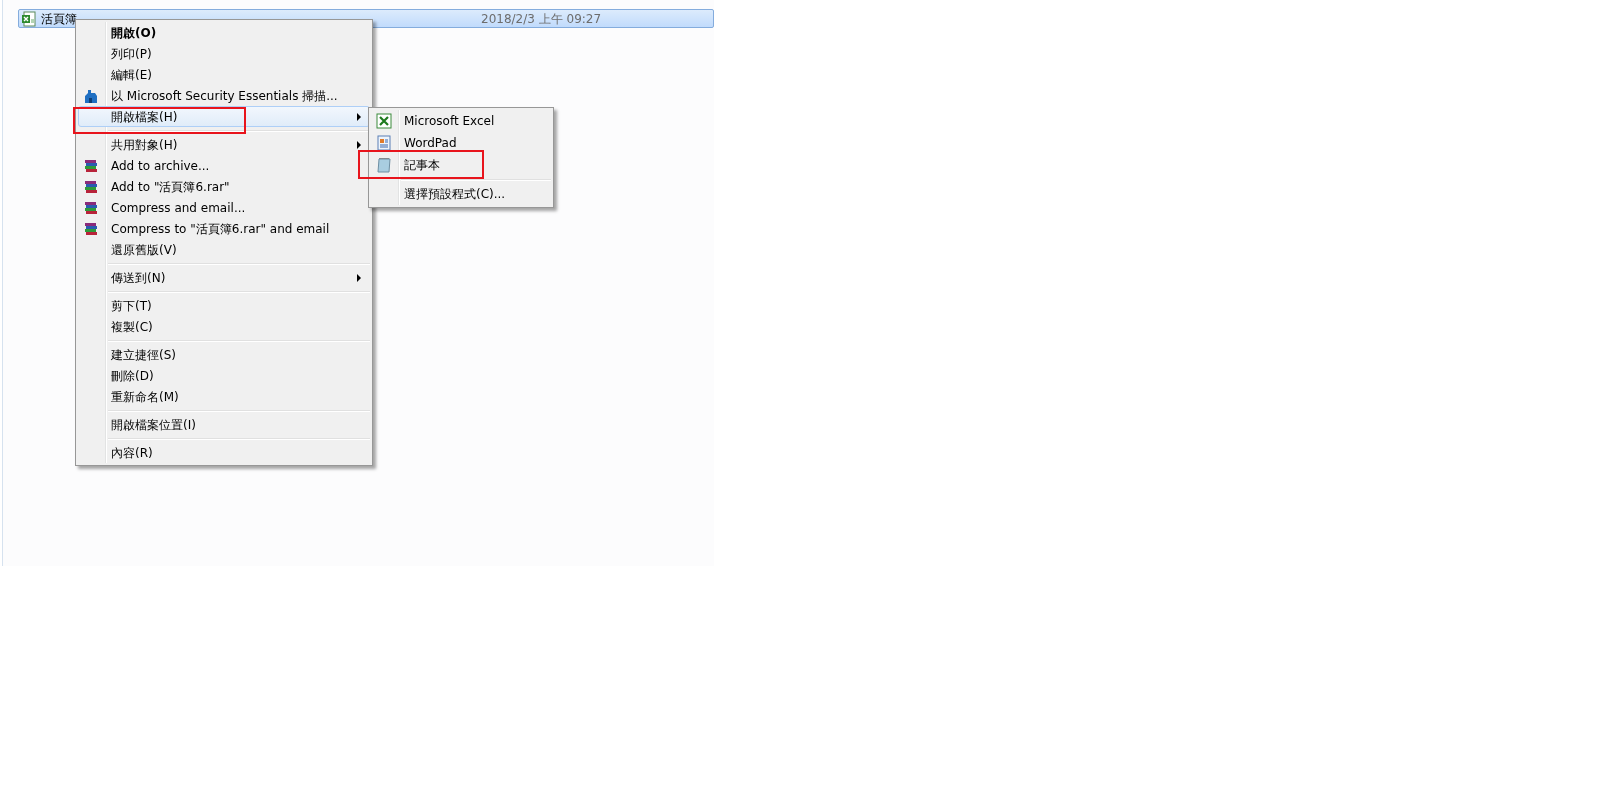  Describe the element at coordinates (224, 396) in the screenshot. I see `menu-item: 重新命名(M)` at that location.